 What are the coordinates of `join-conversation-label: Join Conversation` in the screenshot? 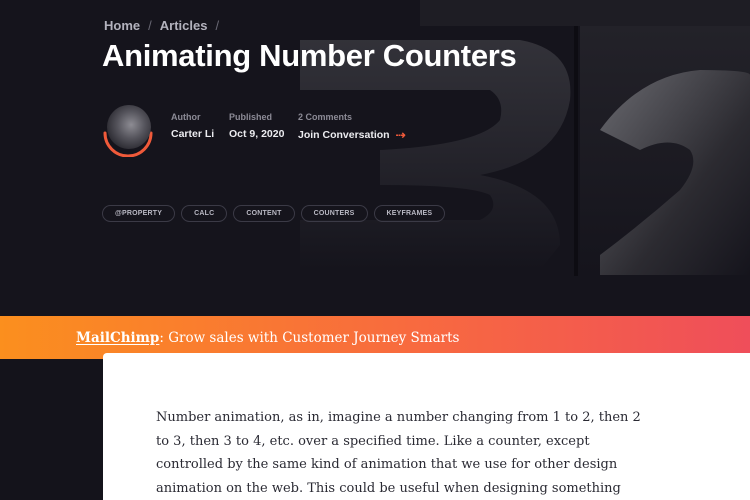 It's located at (344, 135).